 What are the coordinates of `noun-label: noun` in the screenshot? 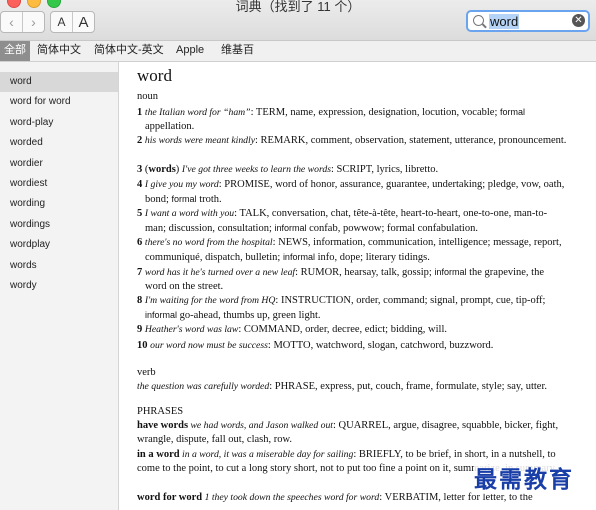 It's located at (147, 96).